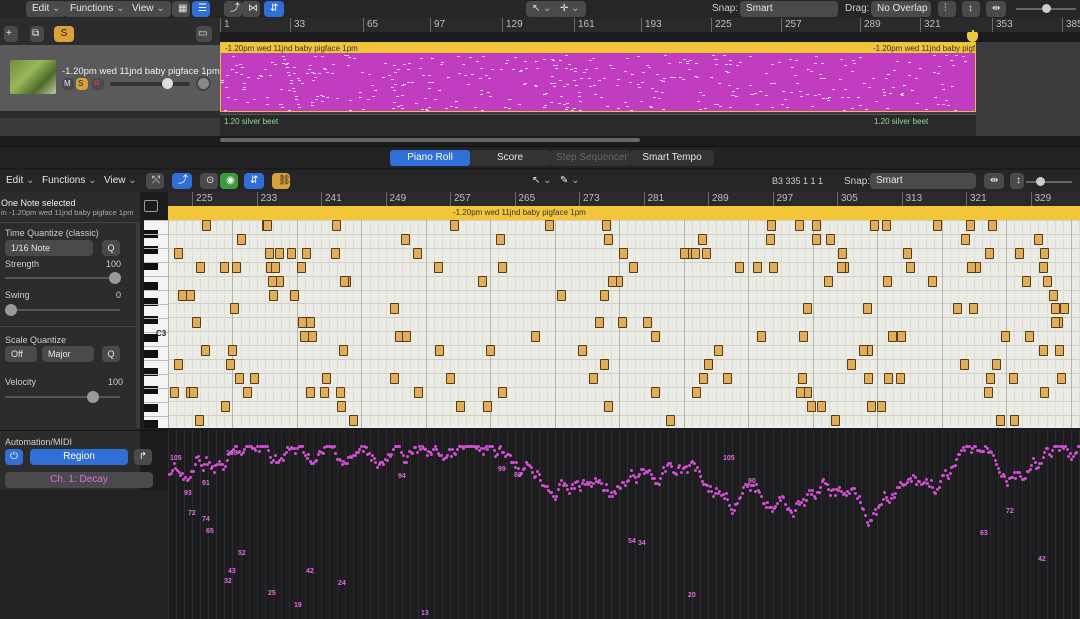  I want to click on strength-slider-knob, so click(115, 278).